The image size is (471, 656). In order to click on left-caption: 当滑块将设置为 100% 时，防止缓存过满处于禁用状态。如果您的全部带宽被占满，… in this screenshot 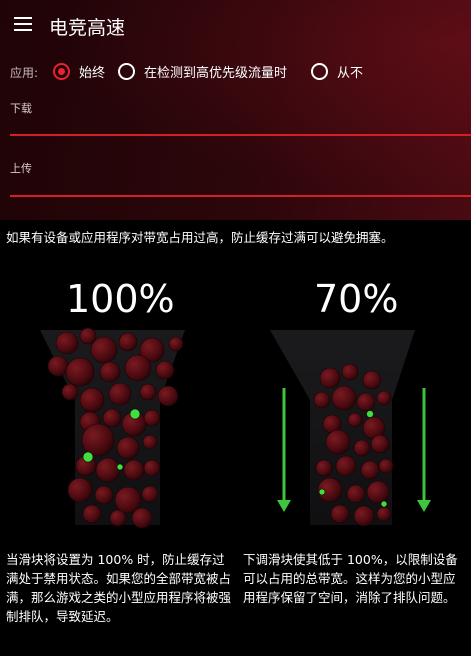, I will do `click(119, 588)`.